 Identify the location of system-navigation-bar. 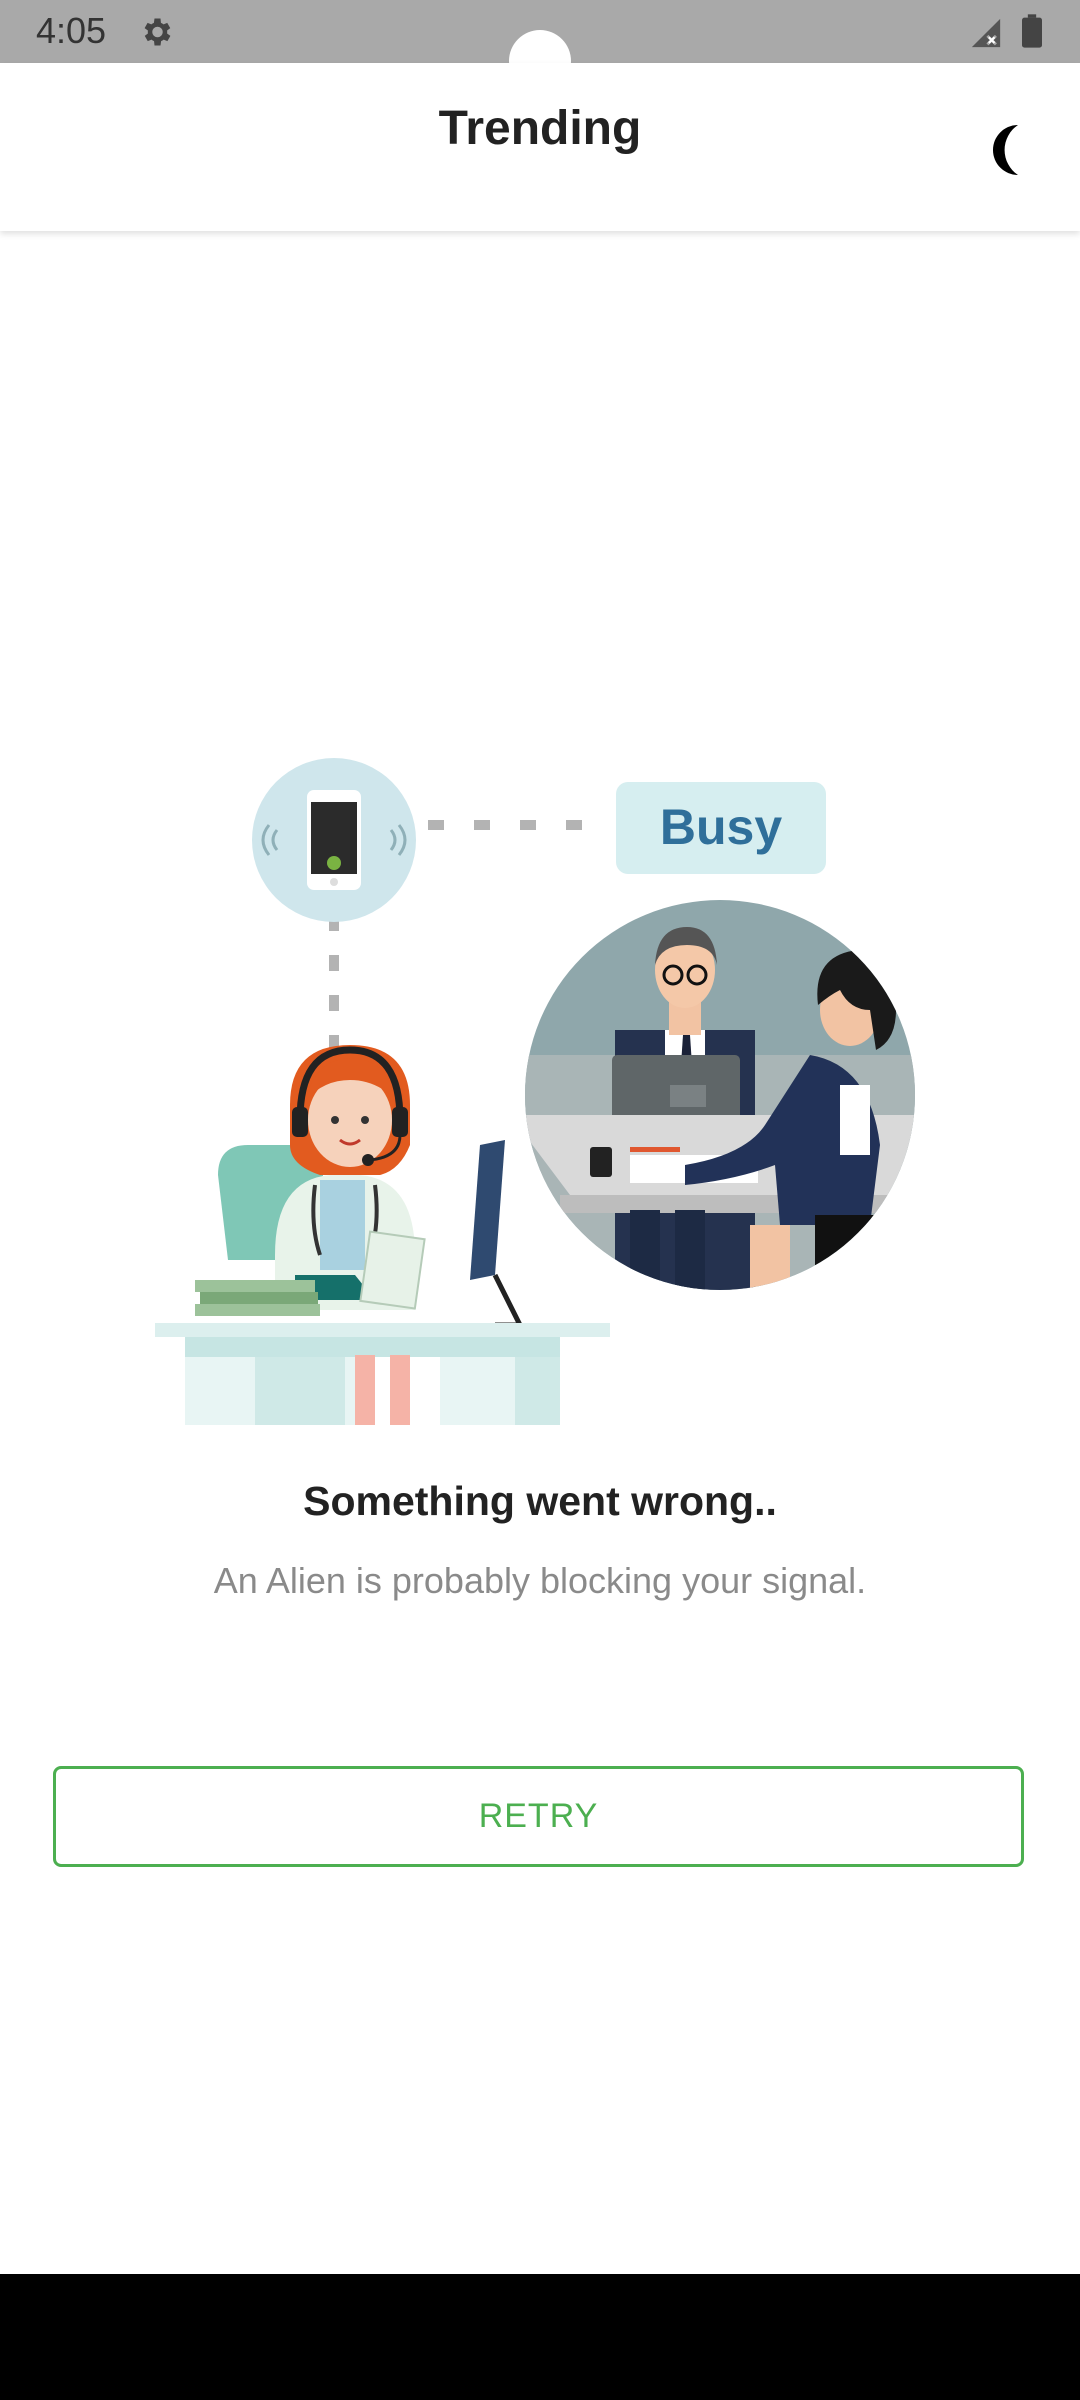
(540, 2337).